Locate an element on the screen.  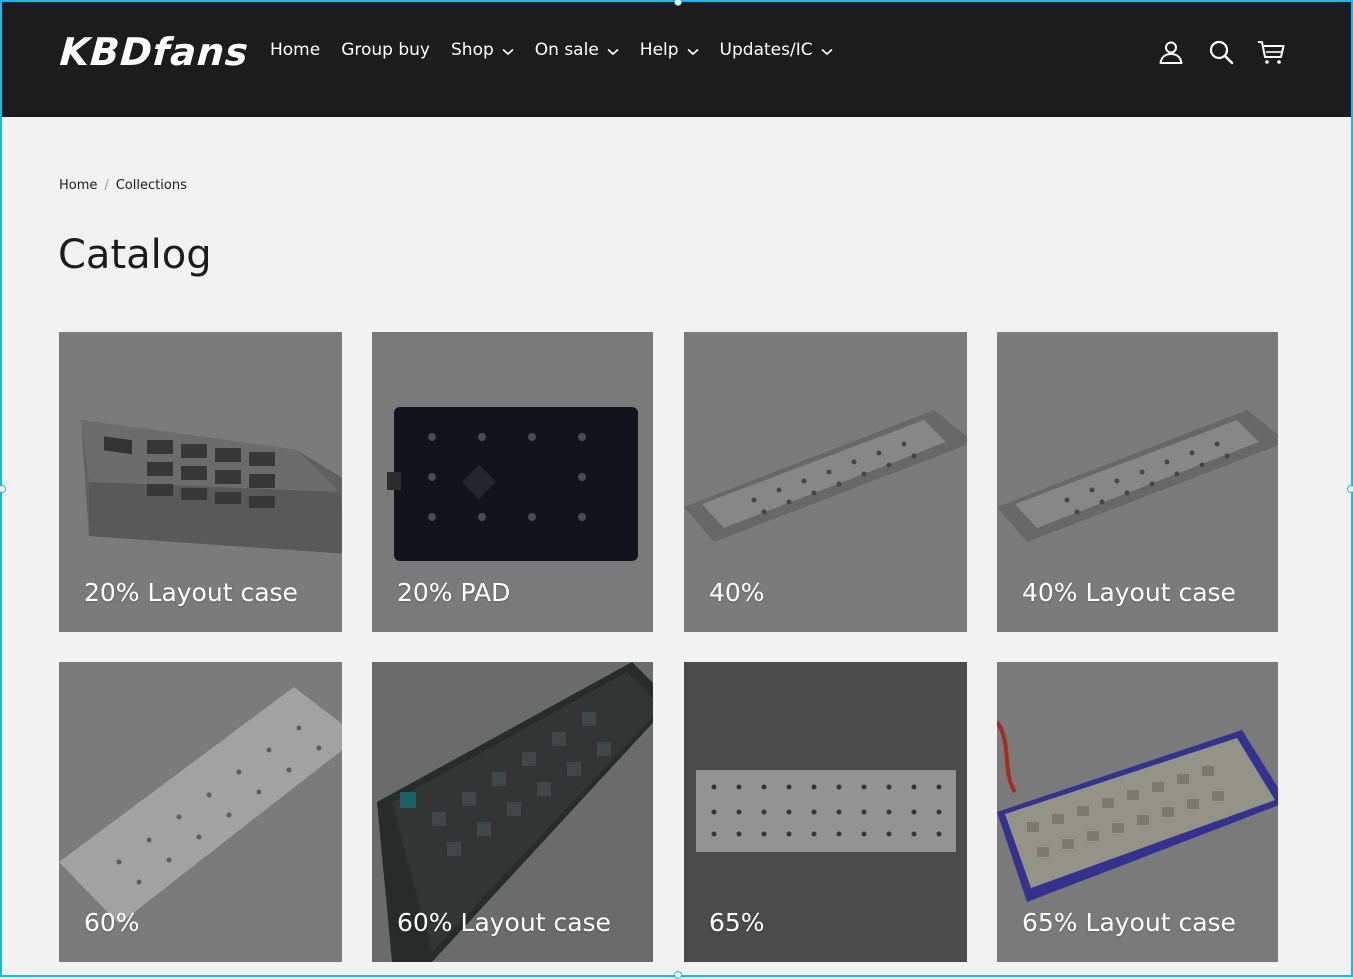
search-icon is located at coordinates (1221, 52).